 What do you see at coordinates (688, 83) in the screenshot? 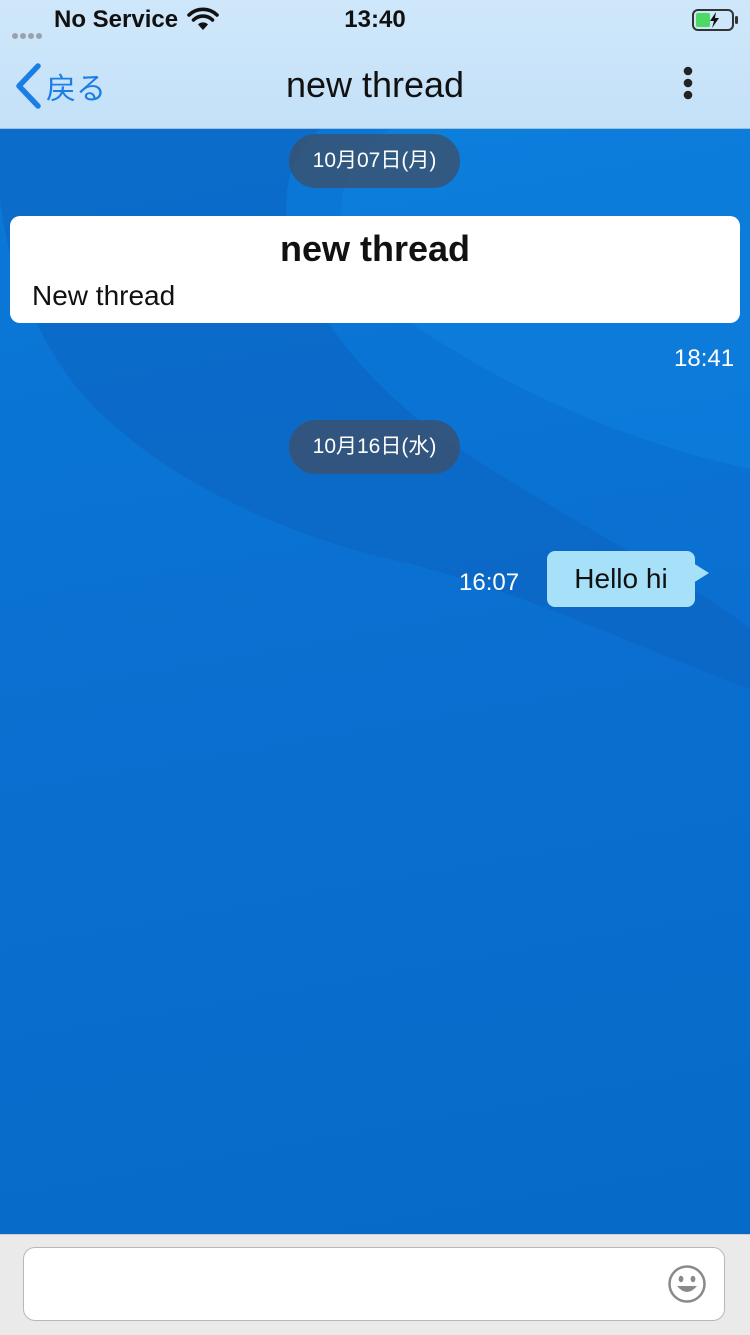
I see `more-vertical-icon` at bounding box center [688, 83].